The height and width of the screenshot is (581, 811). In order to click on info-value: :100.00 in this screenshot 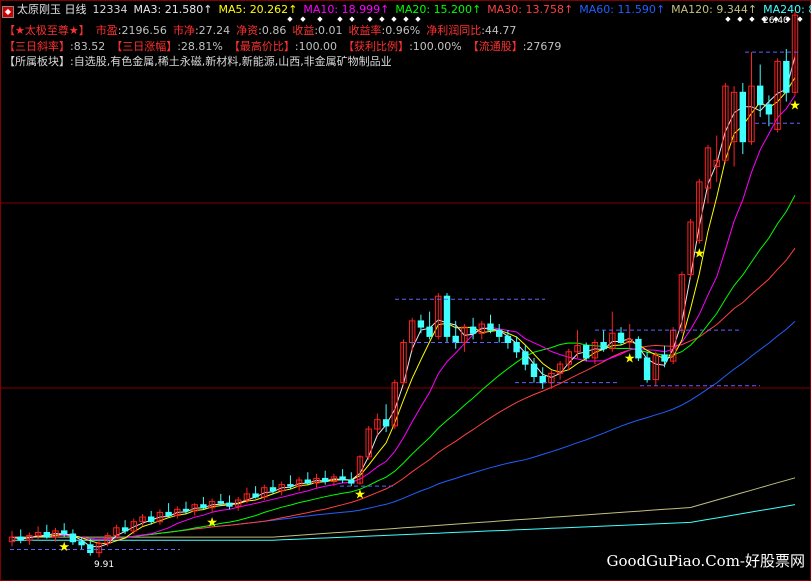, I will do `click(316, 46)`.